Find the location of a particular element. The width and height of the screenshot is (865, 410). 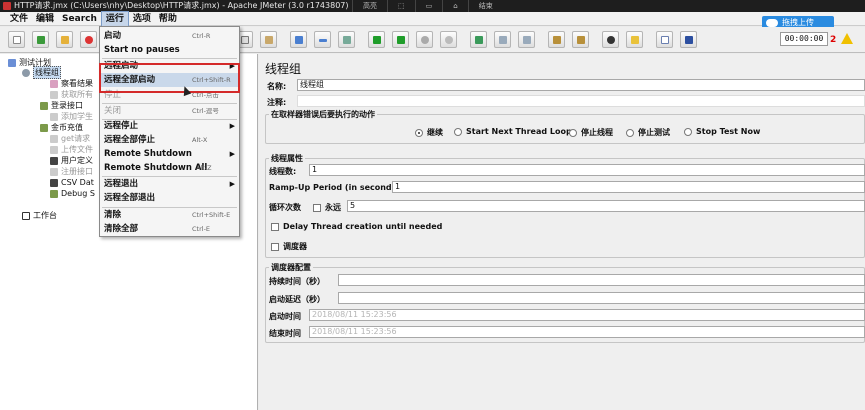

menu-search: Search is located at coordinates (79, 19).